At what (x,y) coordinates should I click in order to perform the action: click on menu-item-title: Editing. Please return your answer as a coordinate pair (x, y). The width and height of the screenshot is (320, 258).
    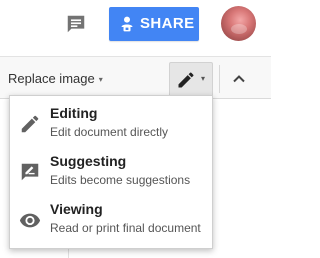
    Looking at the image, I should click on (74, 113).